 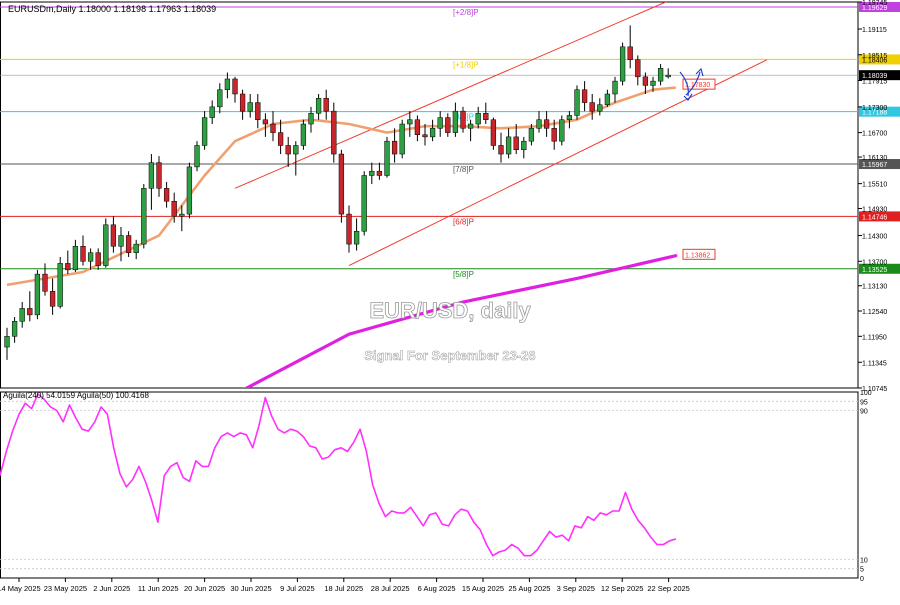 I want to click on murray-level-label: [7/8]P, so click(x=463, y=169).